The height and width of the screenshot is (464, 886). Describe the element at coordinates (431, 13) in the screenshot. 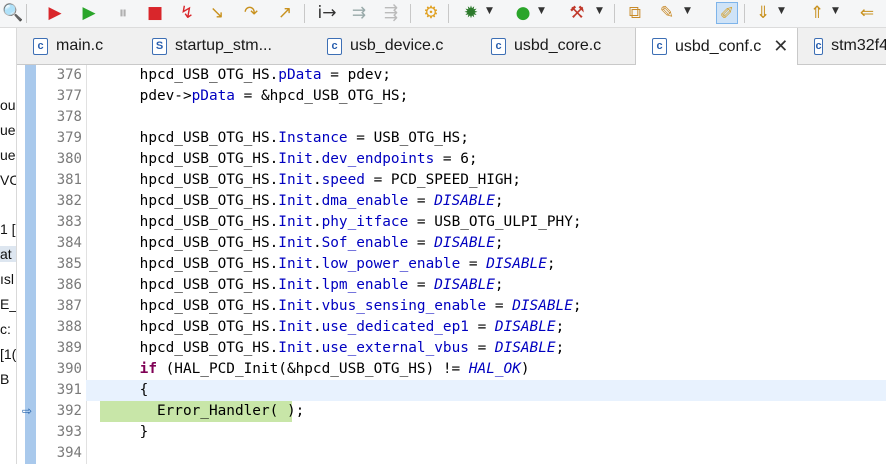

I see `build-icon: ⚙` at that location.